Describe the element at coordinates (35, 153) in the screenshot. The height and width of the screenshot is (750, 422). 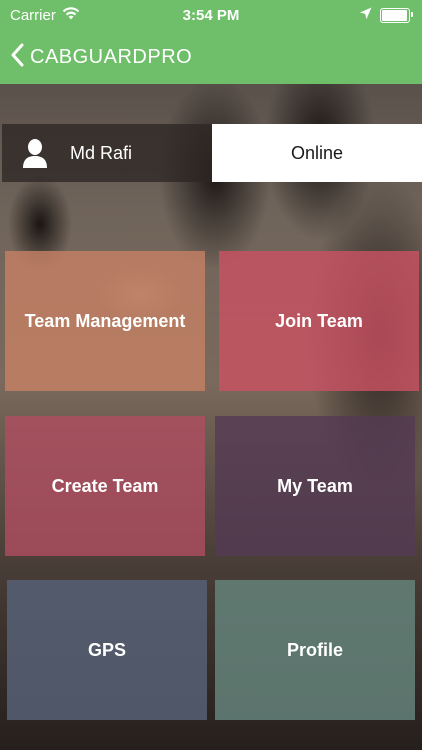
I see `person-icon` at that location.